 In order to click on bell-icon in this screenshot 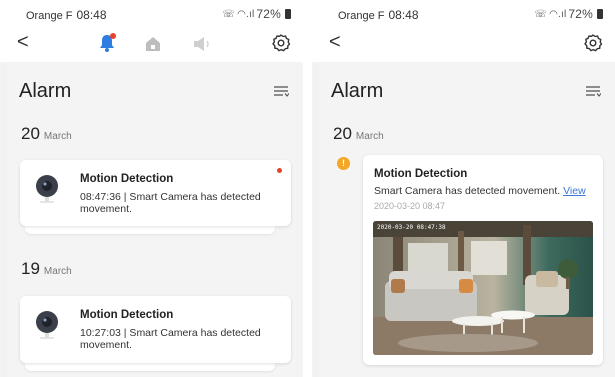, I will do `click(107, 43)`.